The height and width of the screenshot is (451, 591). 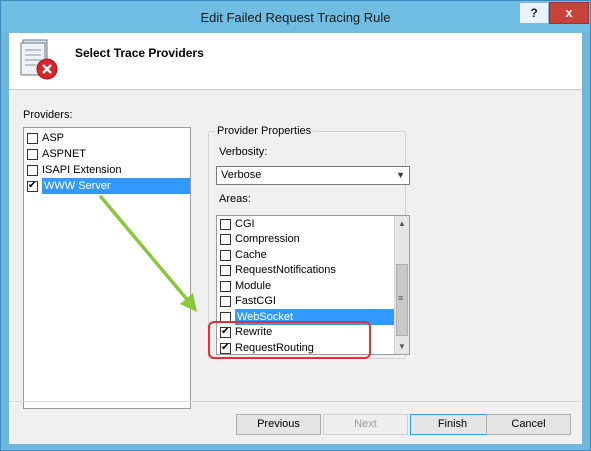 What do you see at coordinates (251, 255) in the screenshot?
I see `area-label: Cache` at bounding box center [251, 255].